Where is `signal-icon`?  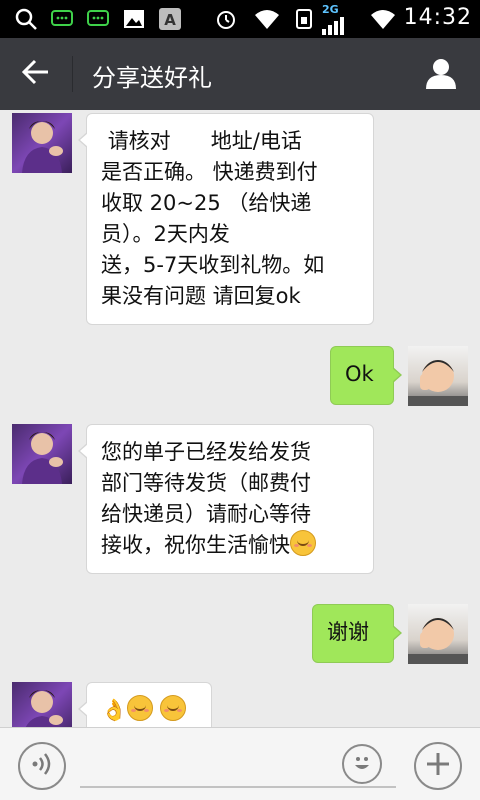
signal-icon is located at coordinates (335, 26).